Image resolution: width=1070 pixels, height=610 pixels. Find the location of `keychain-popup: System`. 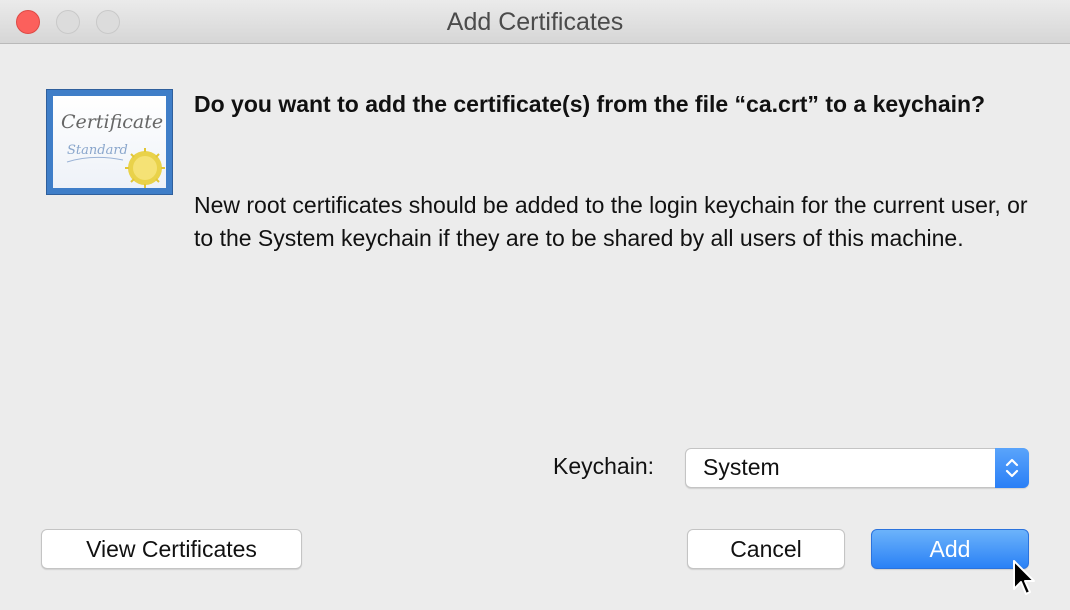

keychain-popup: System is located at coordinates (857, 468).